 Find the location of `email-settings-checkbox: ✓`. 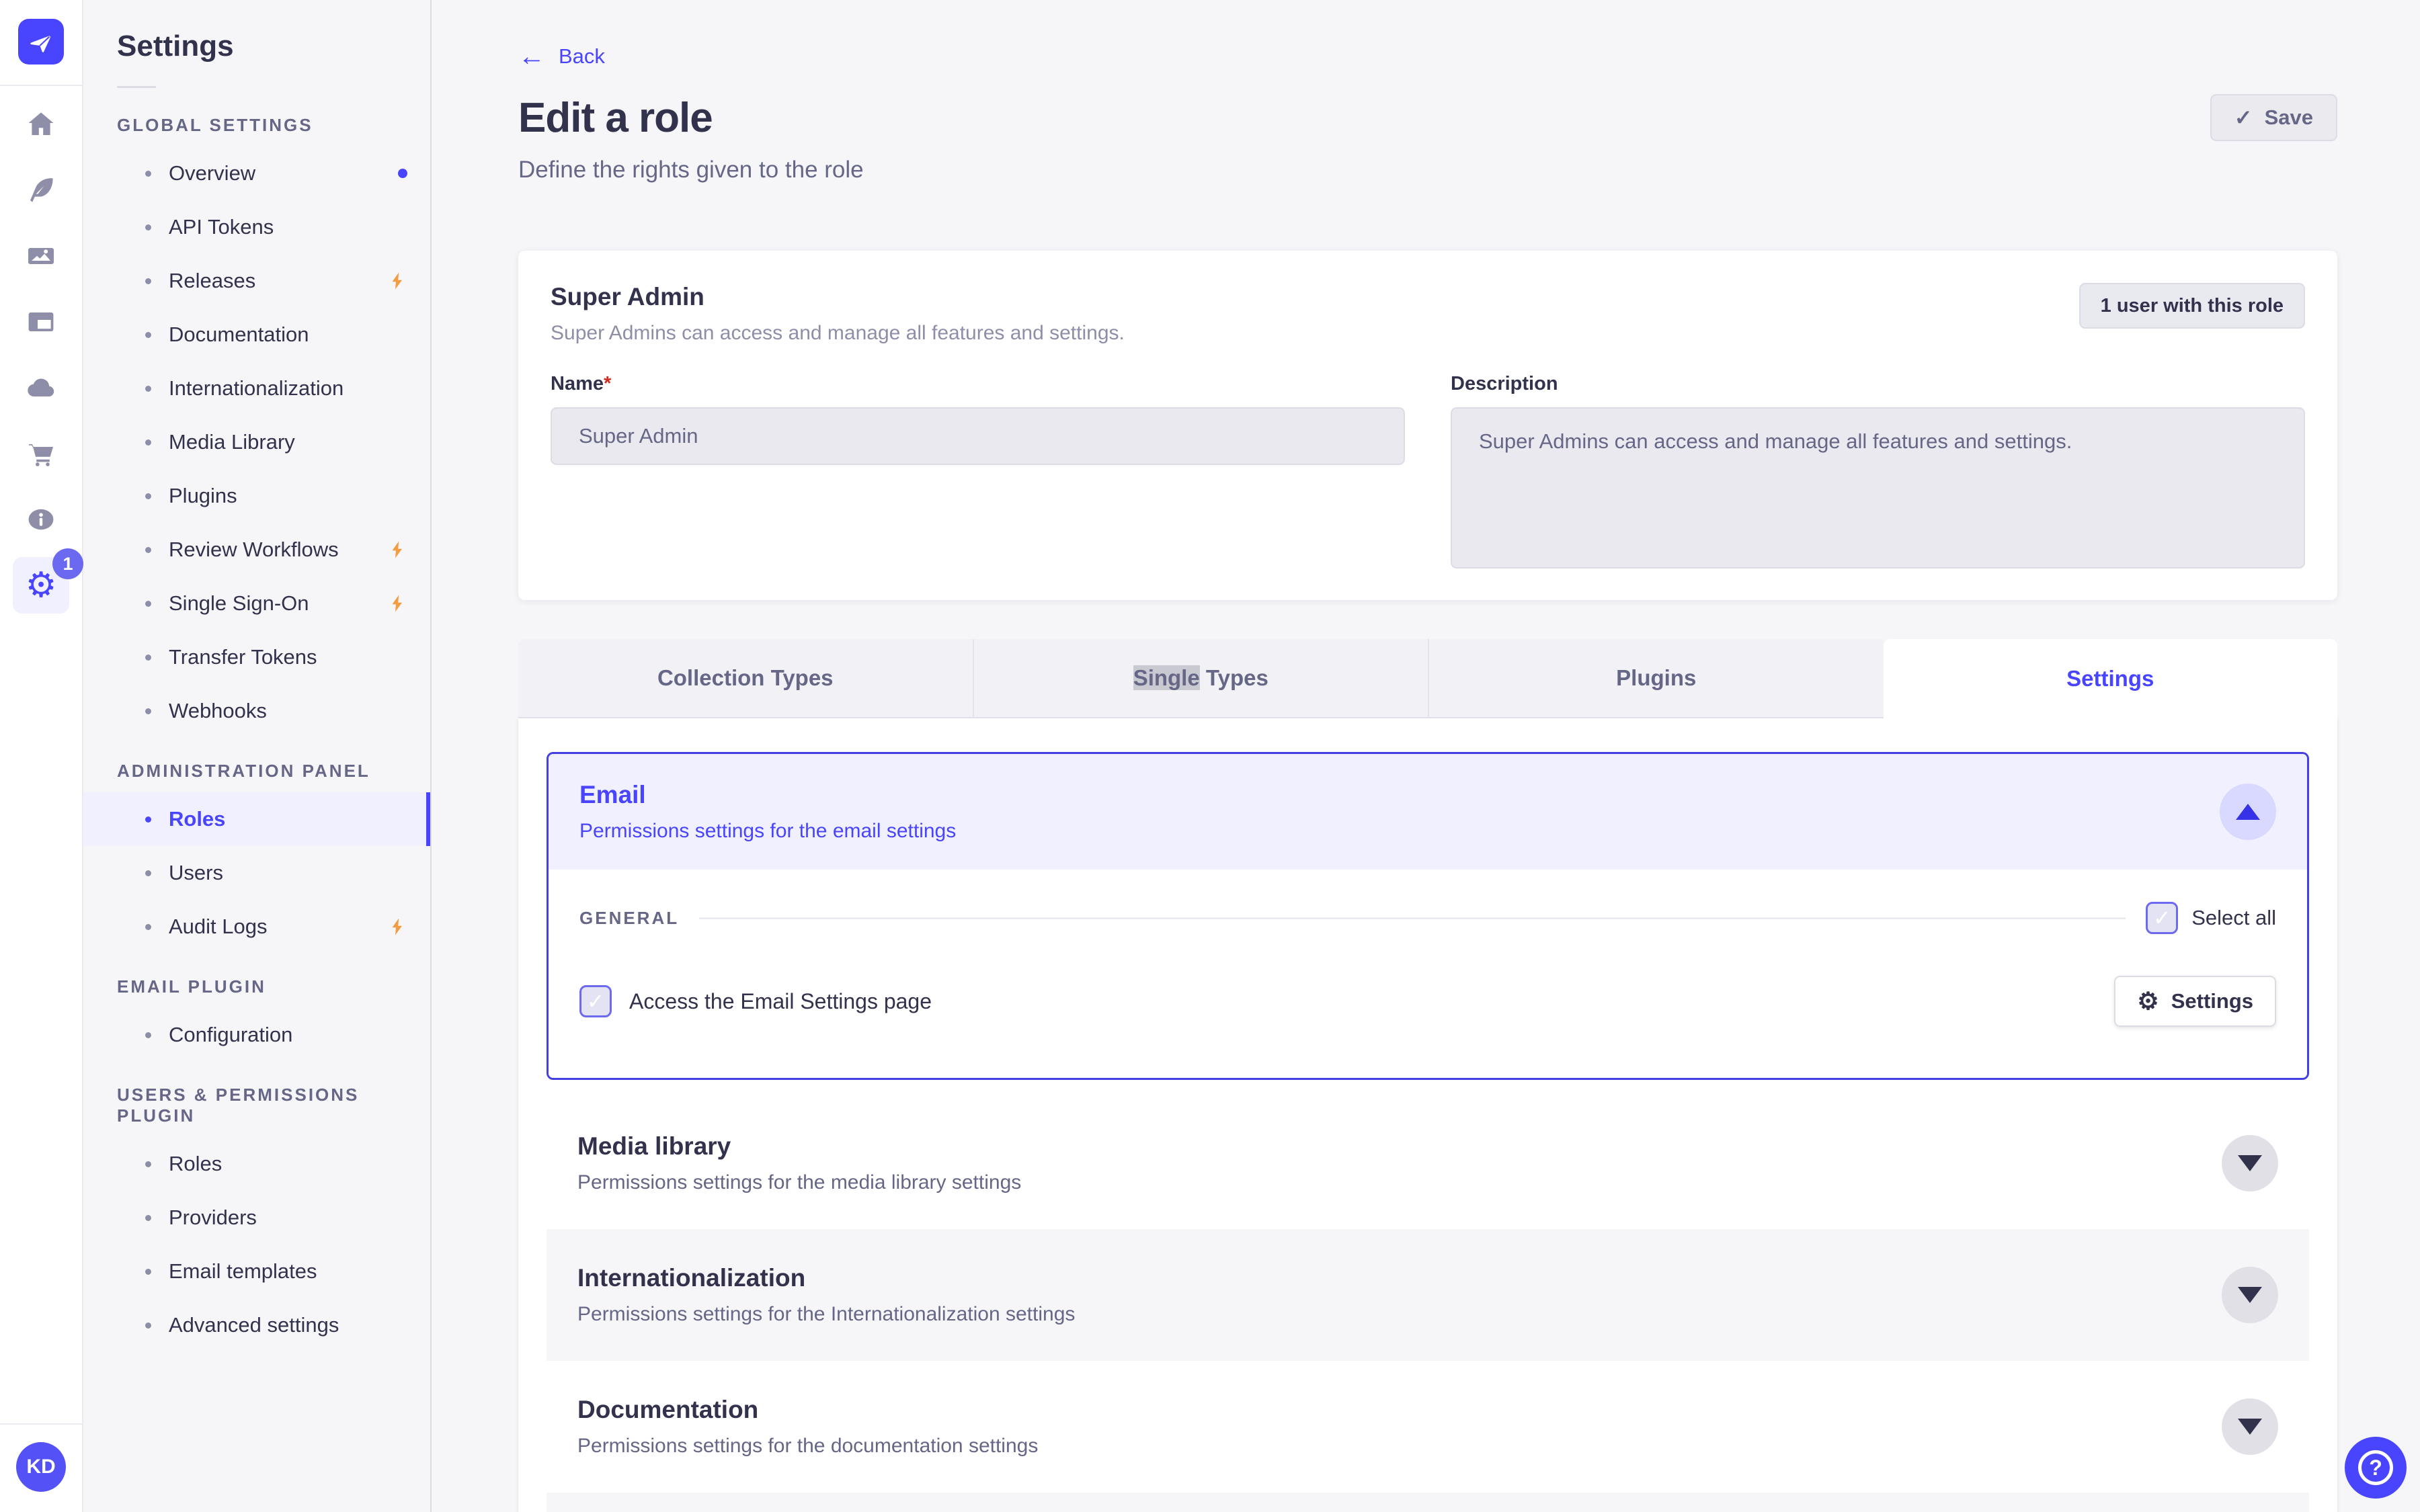

email-settings-checkbox: ✓ is located at coordinates (595, 1001).